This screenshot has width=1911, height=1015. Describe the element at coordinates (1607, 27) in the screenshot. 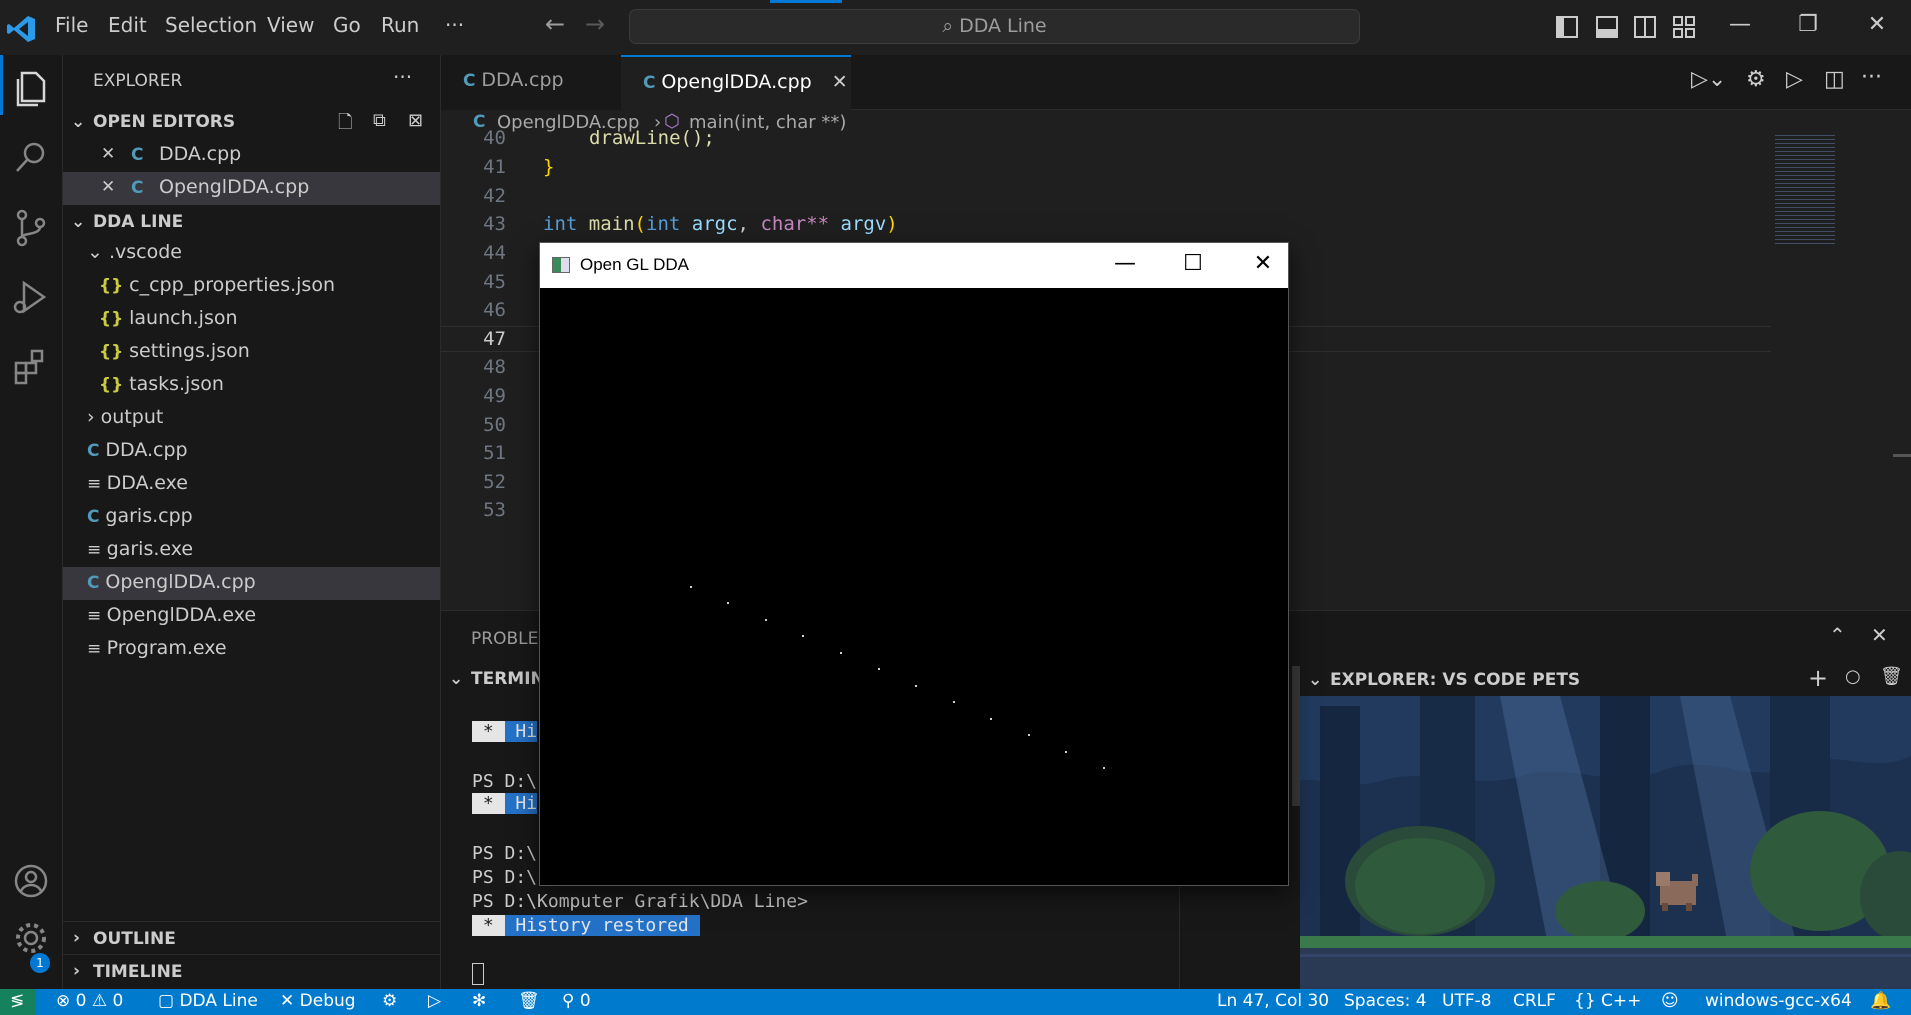

I see `toggle-panel-icon` at that location.